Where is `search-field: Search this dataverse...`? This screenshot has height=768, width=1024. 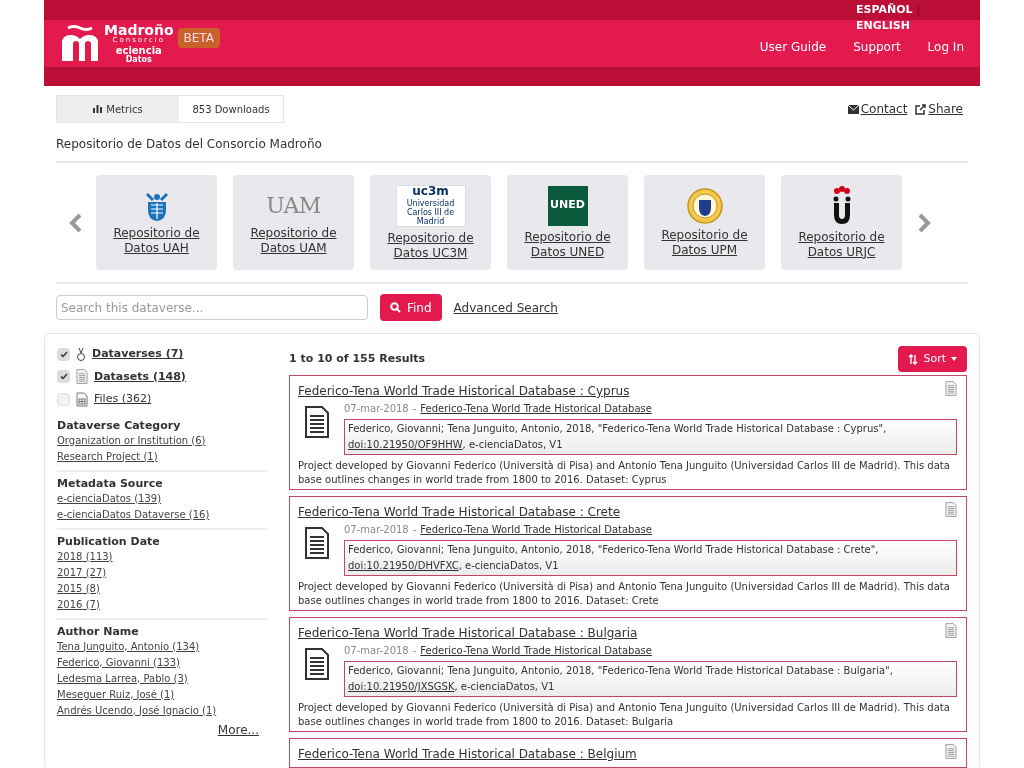
search-field: Search this dataverse... is located at coordinates (212, 307).